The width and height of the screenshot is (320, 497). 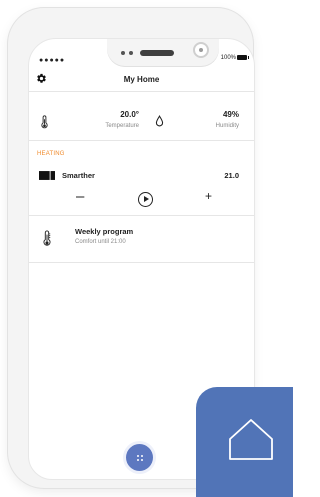 What do you see at coordinates (243, 57) in the screenshot?
I see `battery-icon` at bounding box center [243, 57].